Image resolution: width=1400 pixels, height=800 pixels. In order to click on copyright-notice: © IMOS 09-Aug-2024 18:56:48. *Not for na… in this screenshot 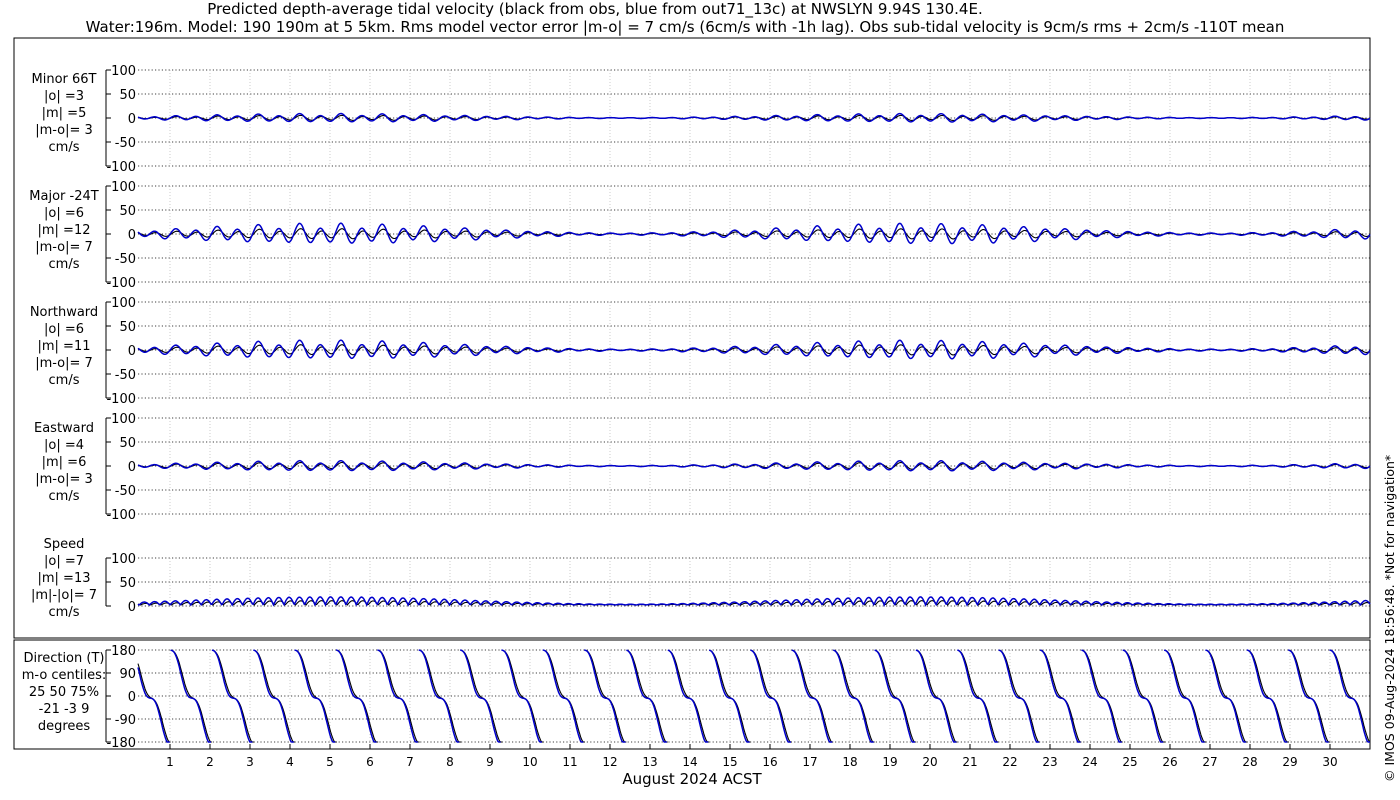, I will do `click(1389, 618)`.